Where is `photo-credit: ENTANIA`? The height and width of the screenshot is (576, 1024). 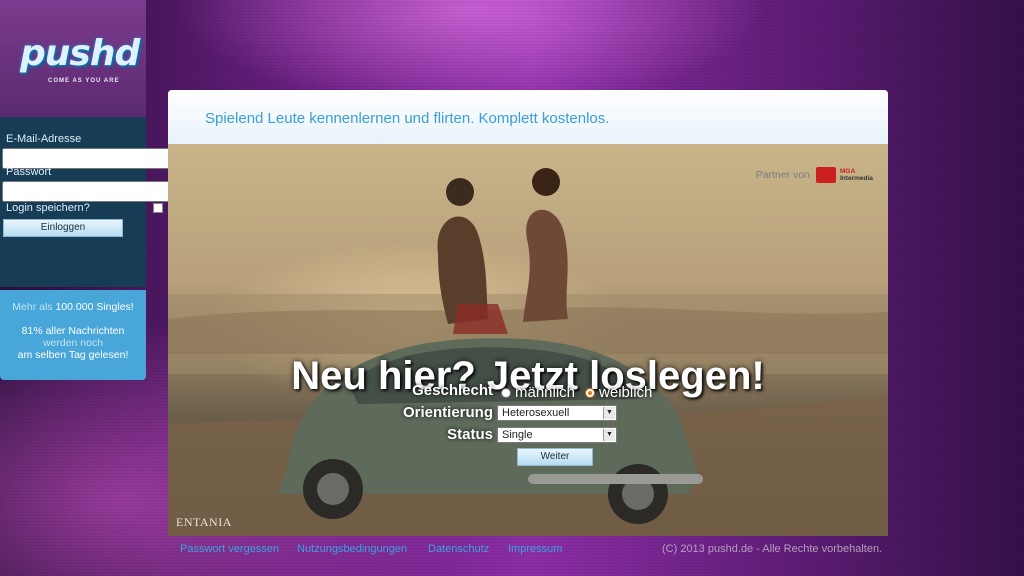
photo-credit: ENTANIA is located at coordinates (204, 522).